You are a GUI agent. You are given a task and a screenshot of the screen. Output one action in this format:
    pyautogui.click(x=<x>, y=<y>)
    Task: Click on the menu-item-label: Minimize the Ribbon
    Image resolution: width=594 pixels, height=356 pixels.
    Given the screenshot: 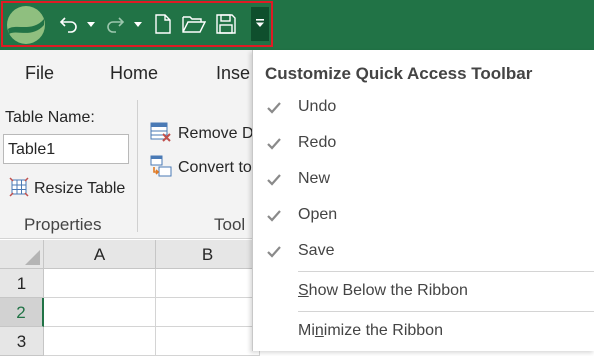 What is the action you would take?
    pyautogui.click(x=370, y=330)
    